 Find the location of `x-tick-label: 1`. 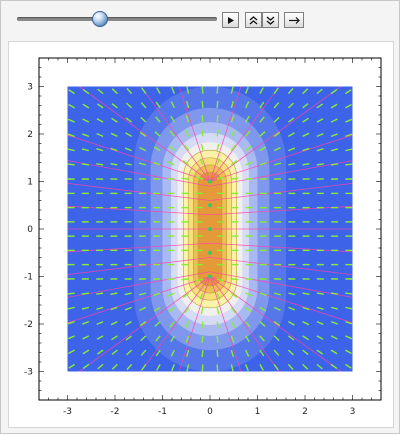

x-tick-label: 1 is located at coordinates (258, 412).